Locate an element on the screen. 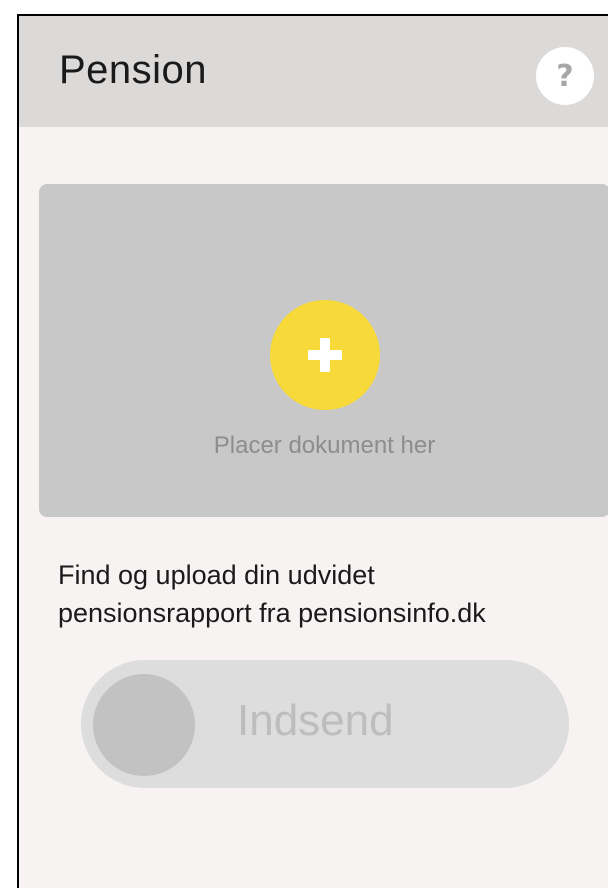 This screenshot has width=608, height=888. add-document-button is located at coordinates (325, 355).